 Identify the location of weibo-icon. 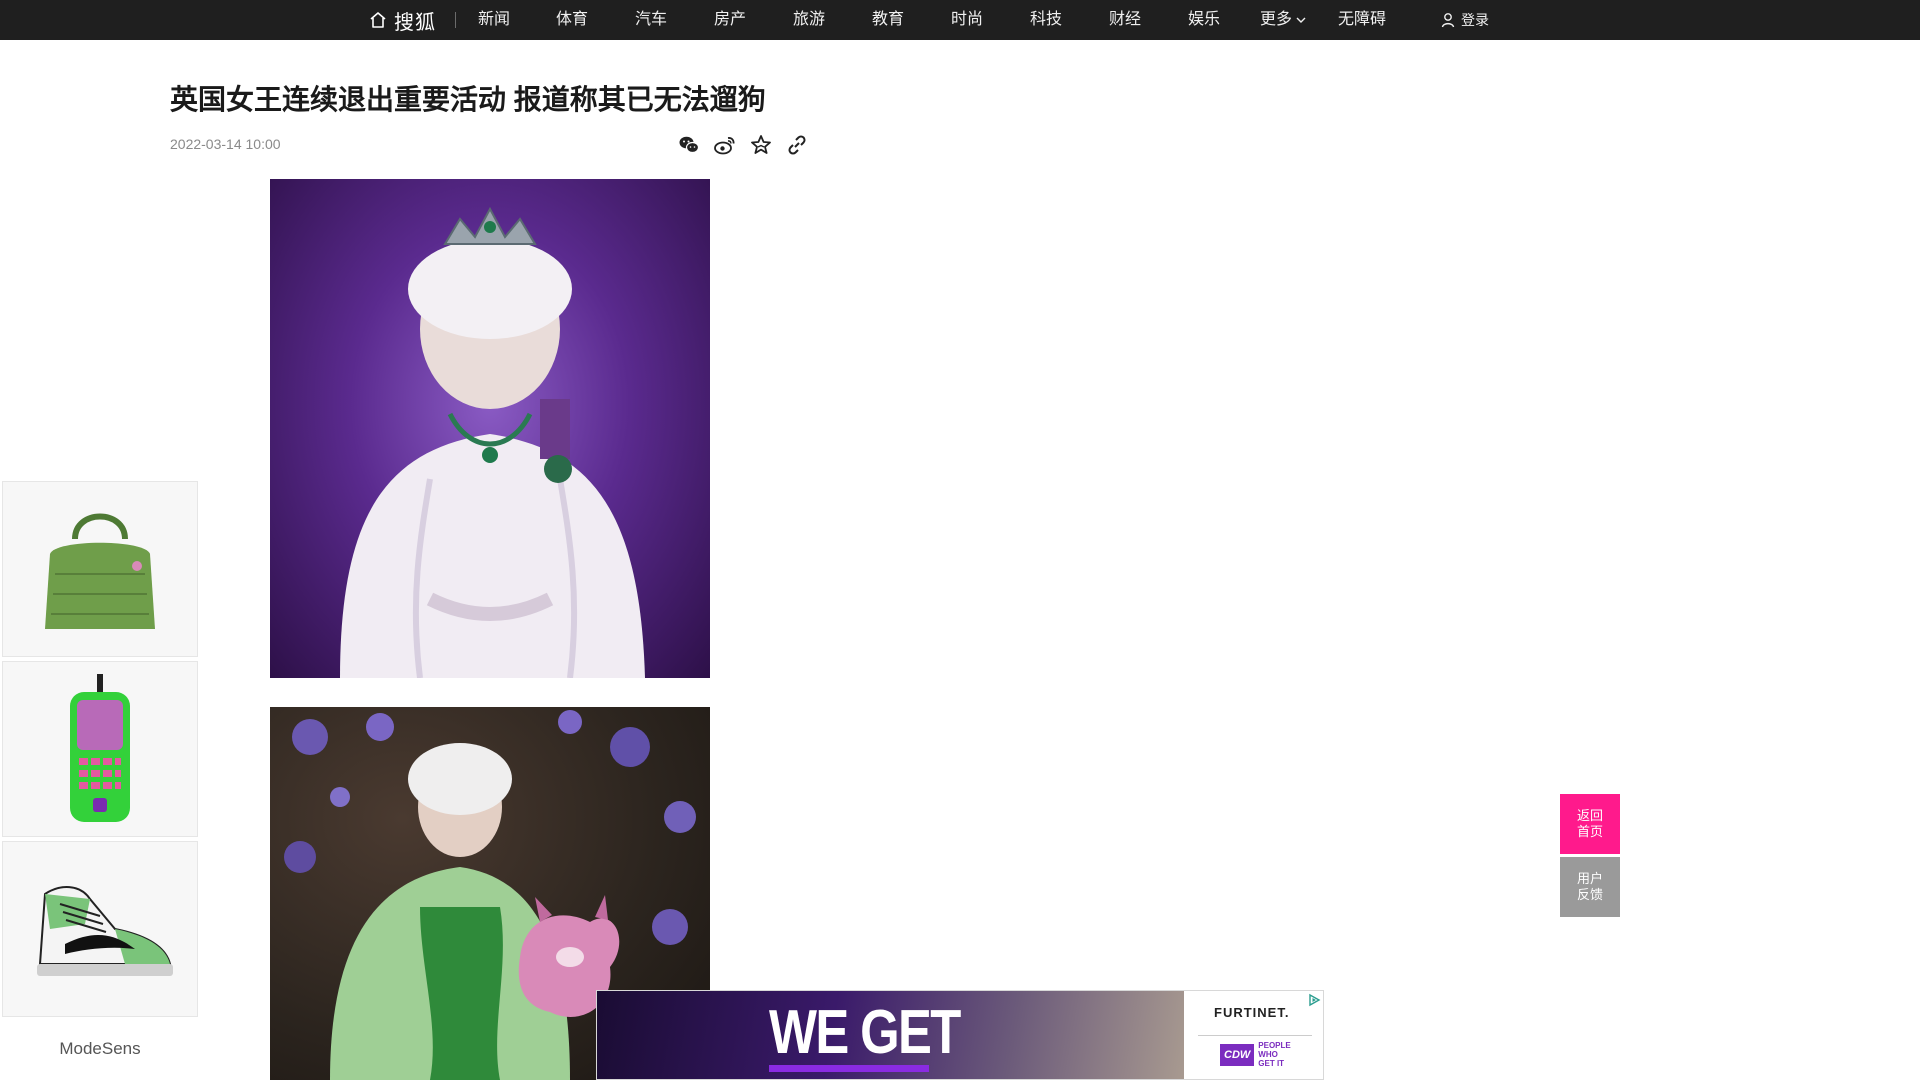
(724, 146).